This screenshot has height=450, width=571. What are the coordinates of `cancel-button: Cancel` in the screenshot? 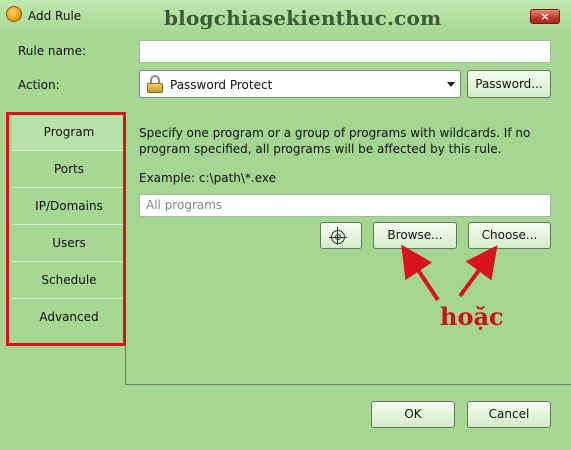 It's located at (509, 414).